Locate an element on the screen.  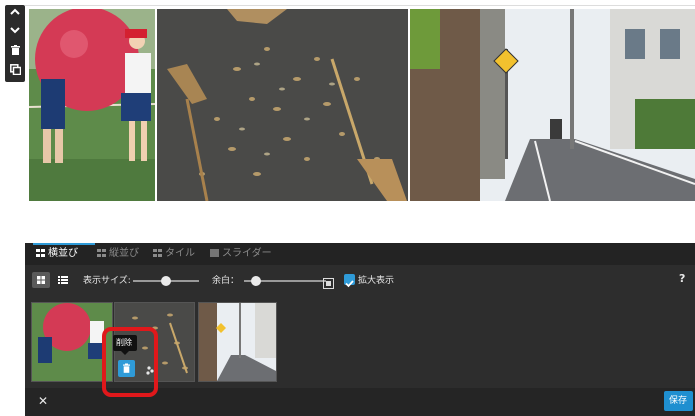
zoom-icon is located at coordinates (328, 281).